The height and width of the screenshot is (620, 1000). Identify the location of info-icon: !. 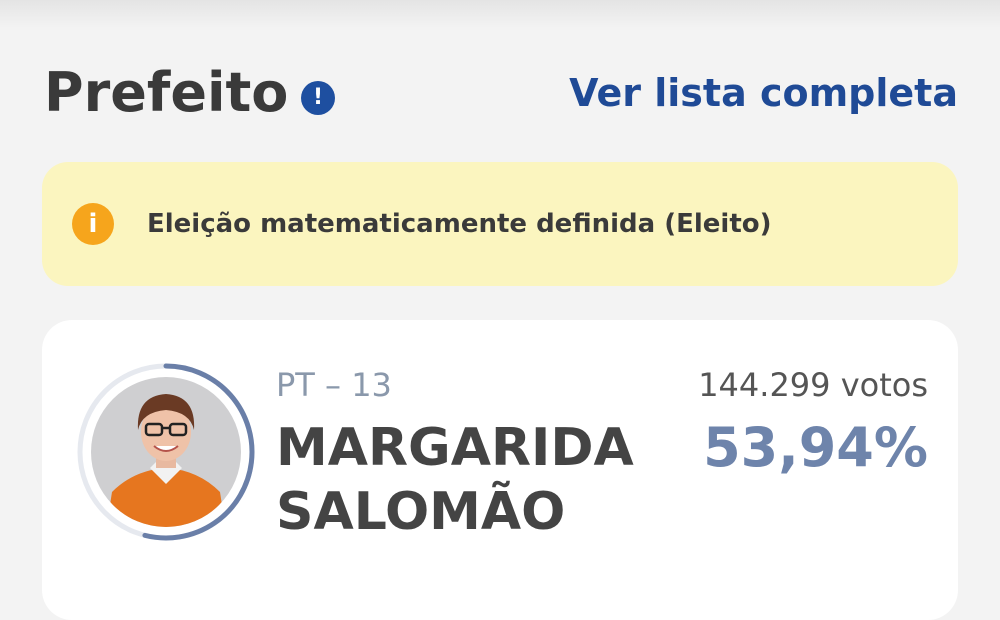
(318, 98).